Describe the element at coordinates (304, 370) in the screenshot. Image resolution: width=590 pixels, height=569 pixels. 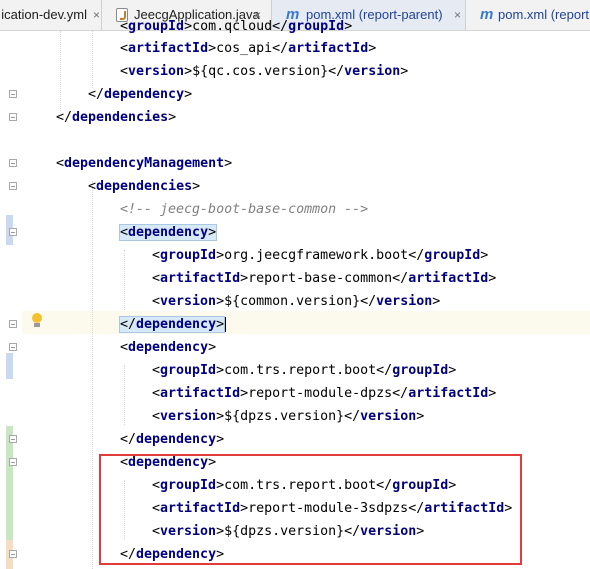
I see `code-line: <groupId>com.trs.report.boot</groupId>` at that location.